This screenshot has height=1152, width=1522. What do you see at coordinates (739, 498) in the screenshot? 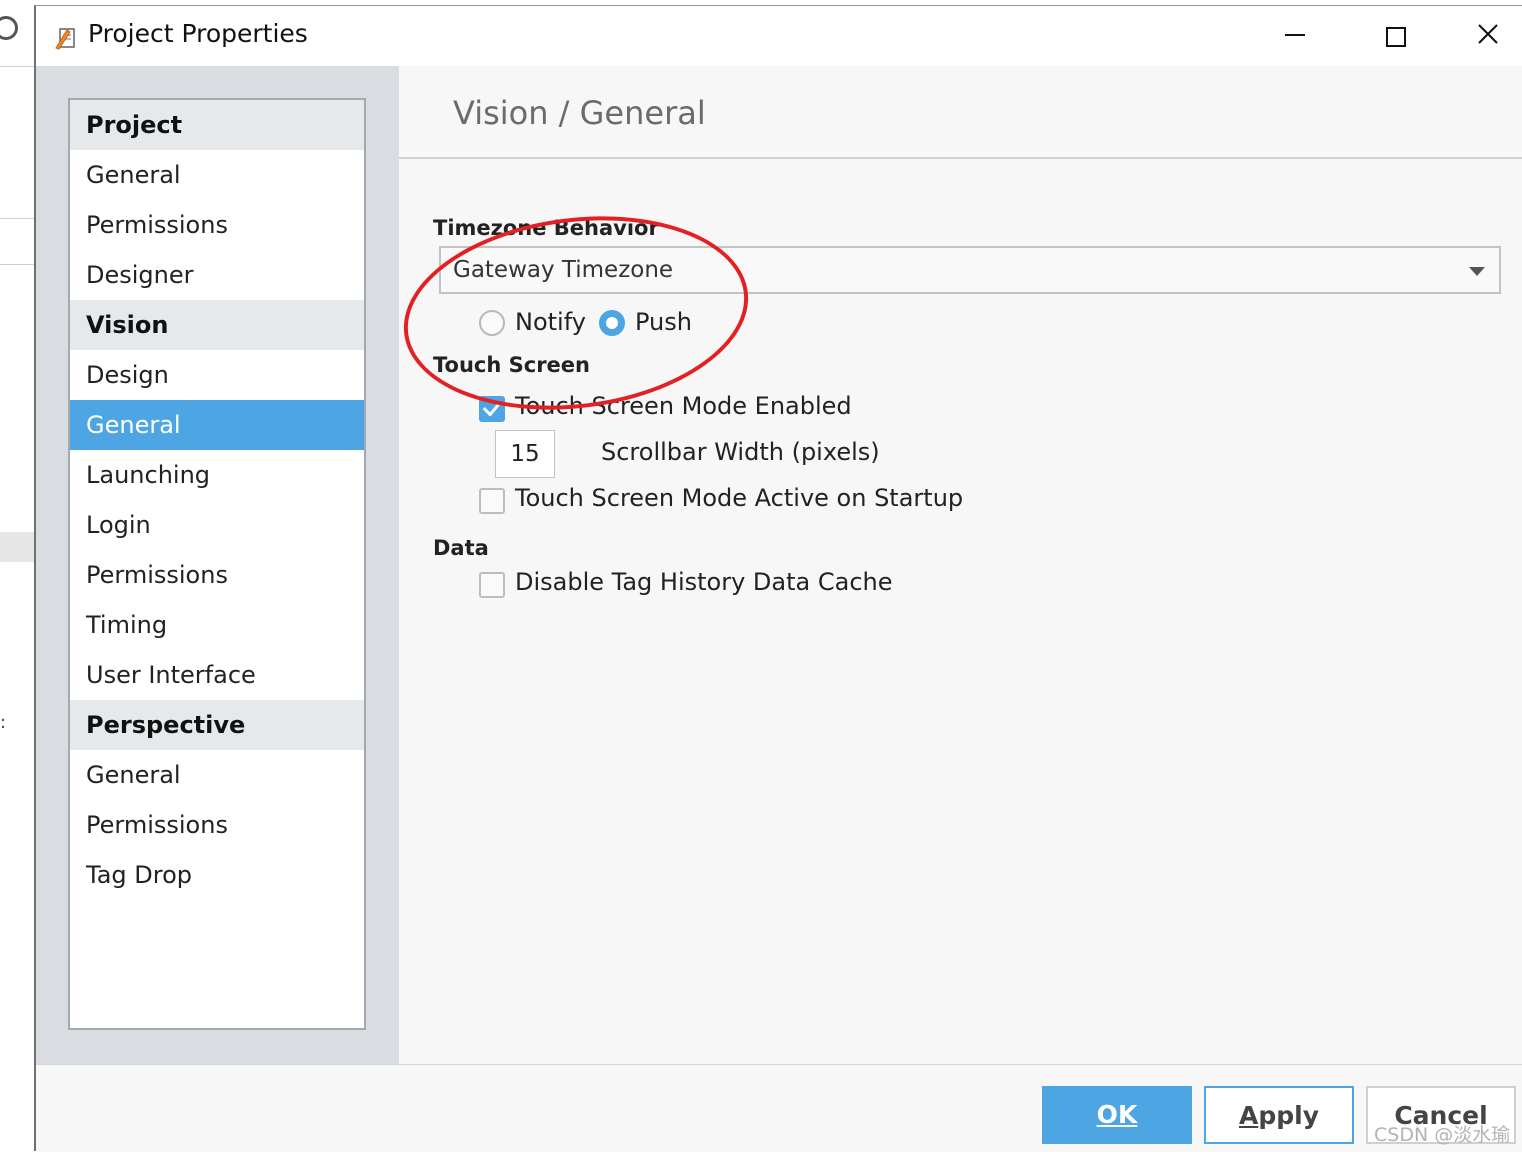
I see `touch-mode-startup-label: Touch Screen Mode Active on Startup` at bounding box center [739, 498].